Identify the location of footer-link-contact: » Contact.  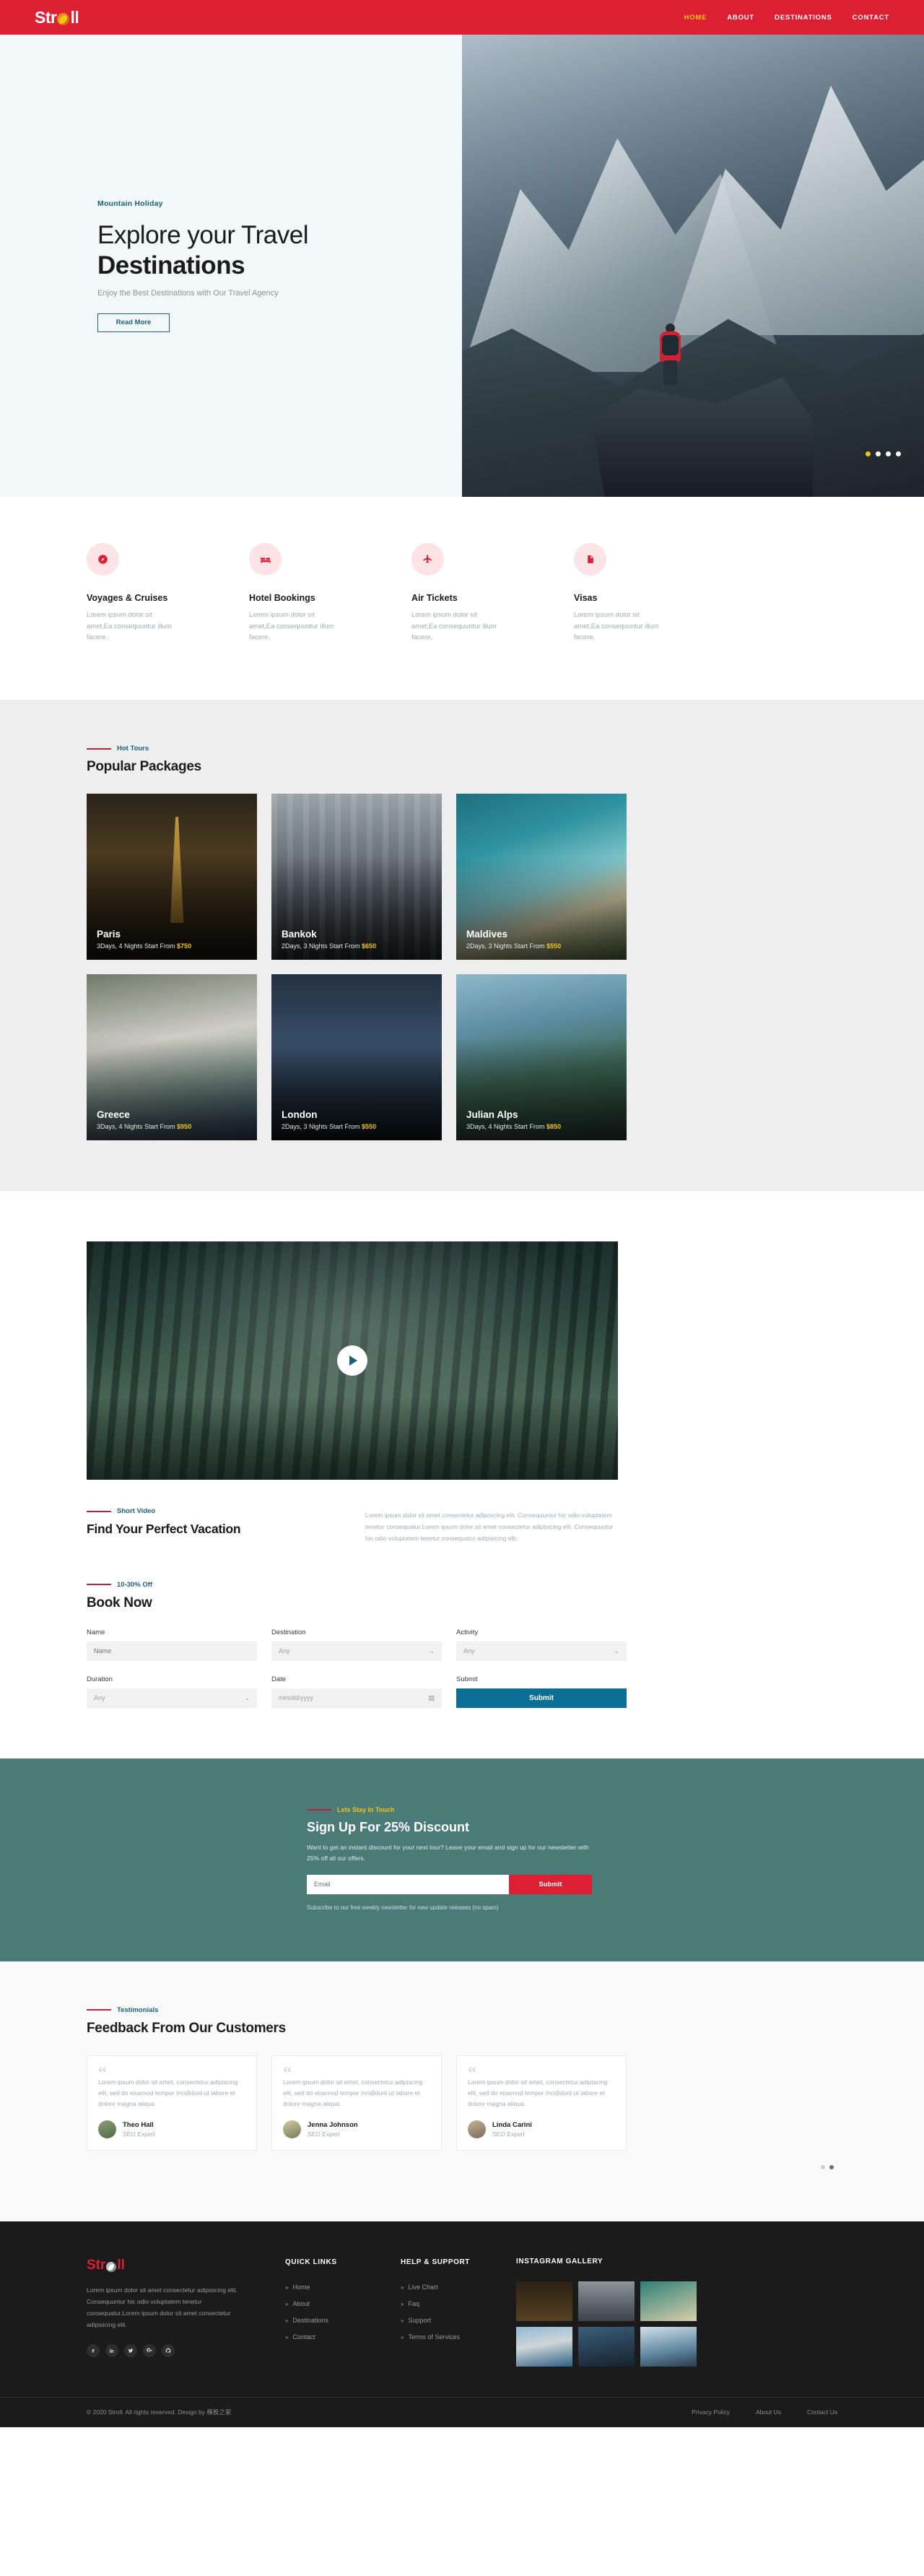
(343, 2337).